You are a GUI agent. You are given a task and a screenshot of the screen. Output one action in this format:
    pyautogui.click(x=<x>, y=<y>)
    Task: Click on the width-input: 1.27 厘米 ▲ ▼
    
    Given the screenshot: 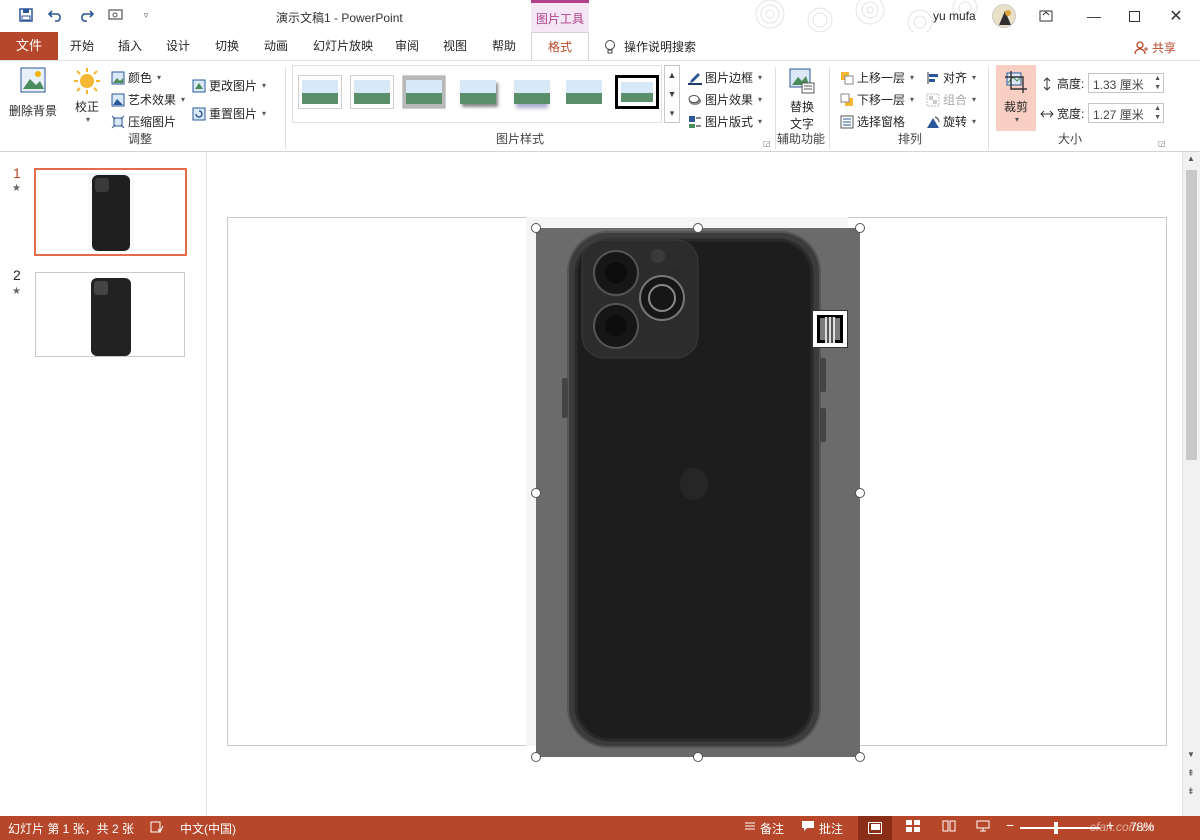 What is the action you would take?
    pyautogui.click(x=1126, y=113)
    